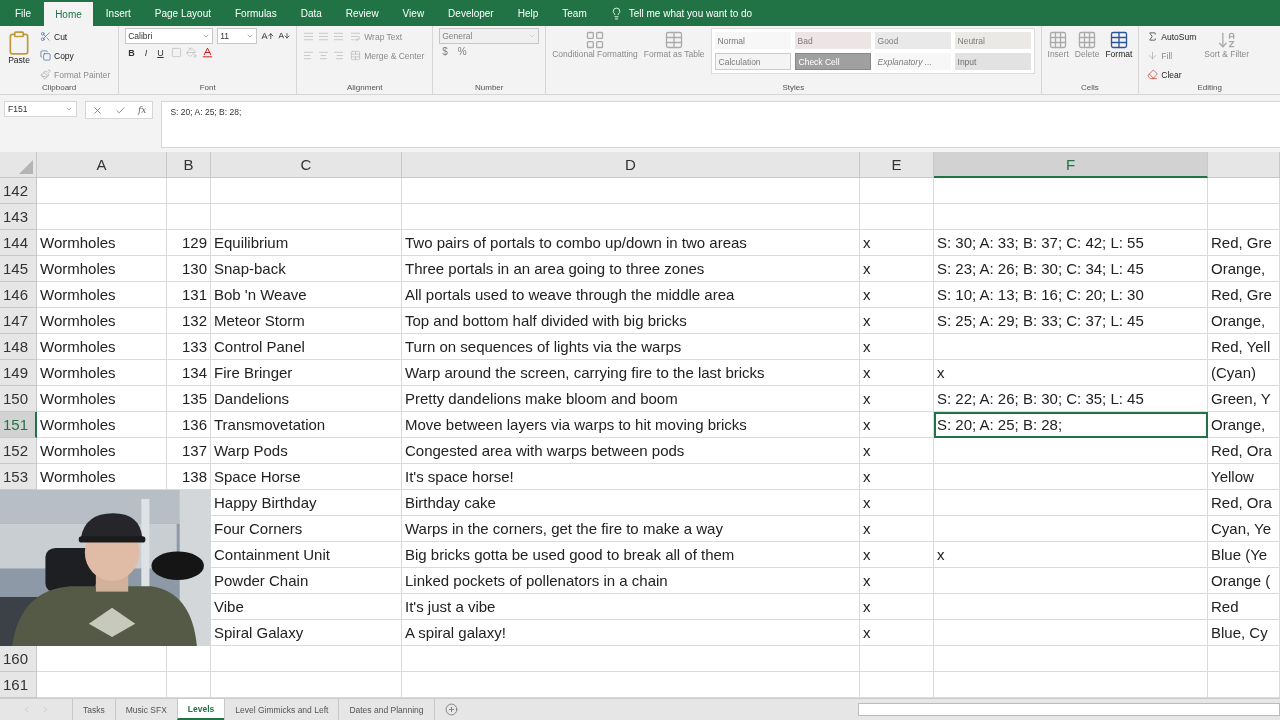 This screenshot has width=1280, height=720. I want to click on cut-button: Cut, so click(75, 36).